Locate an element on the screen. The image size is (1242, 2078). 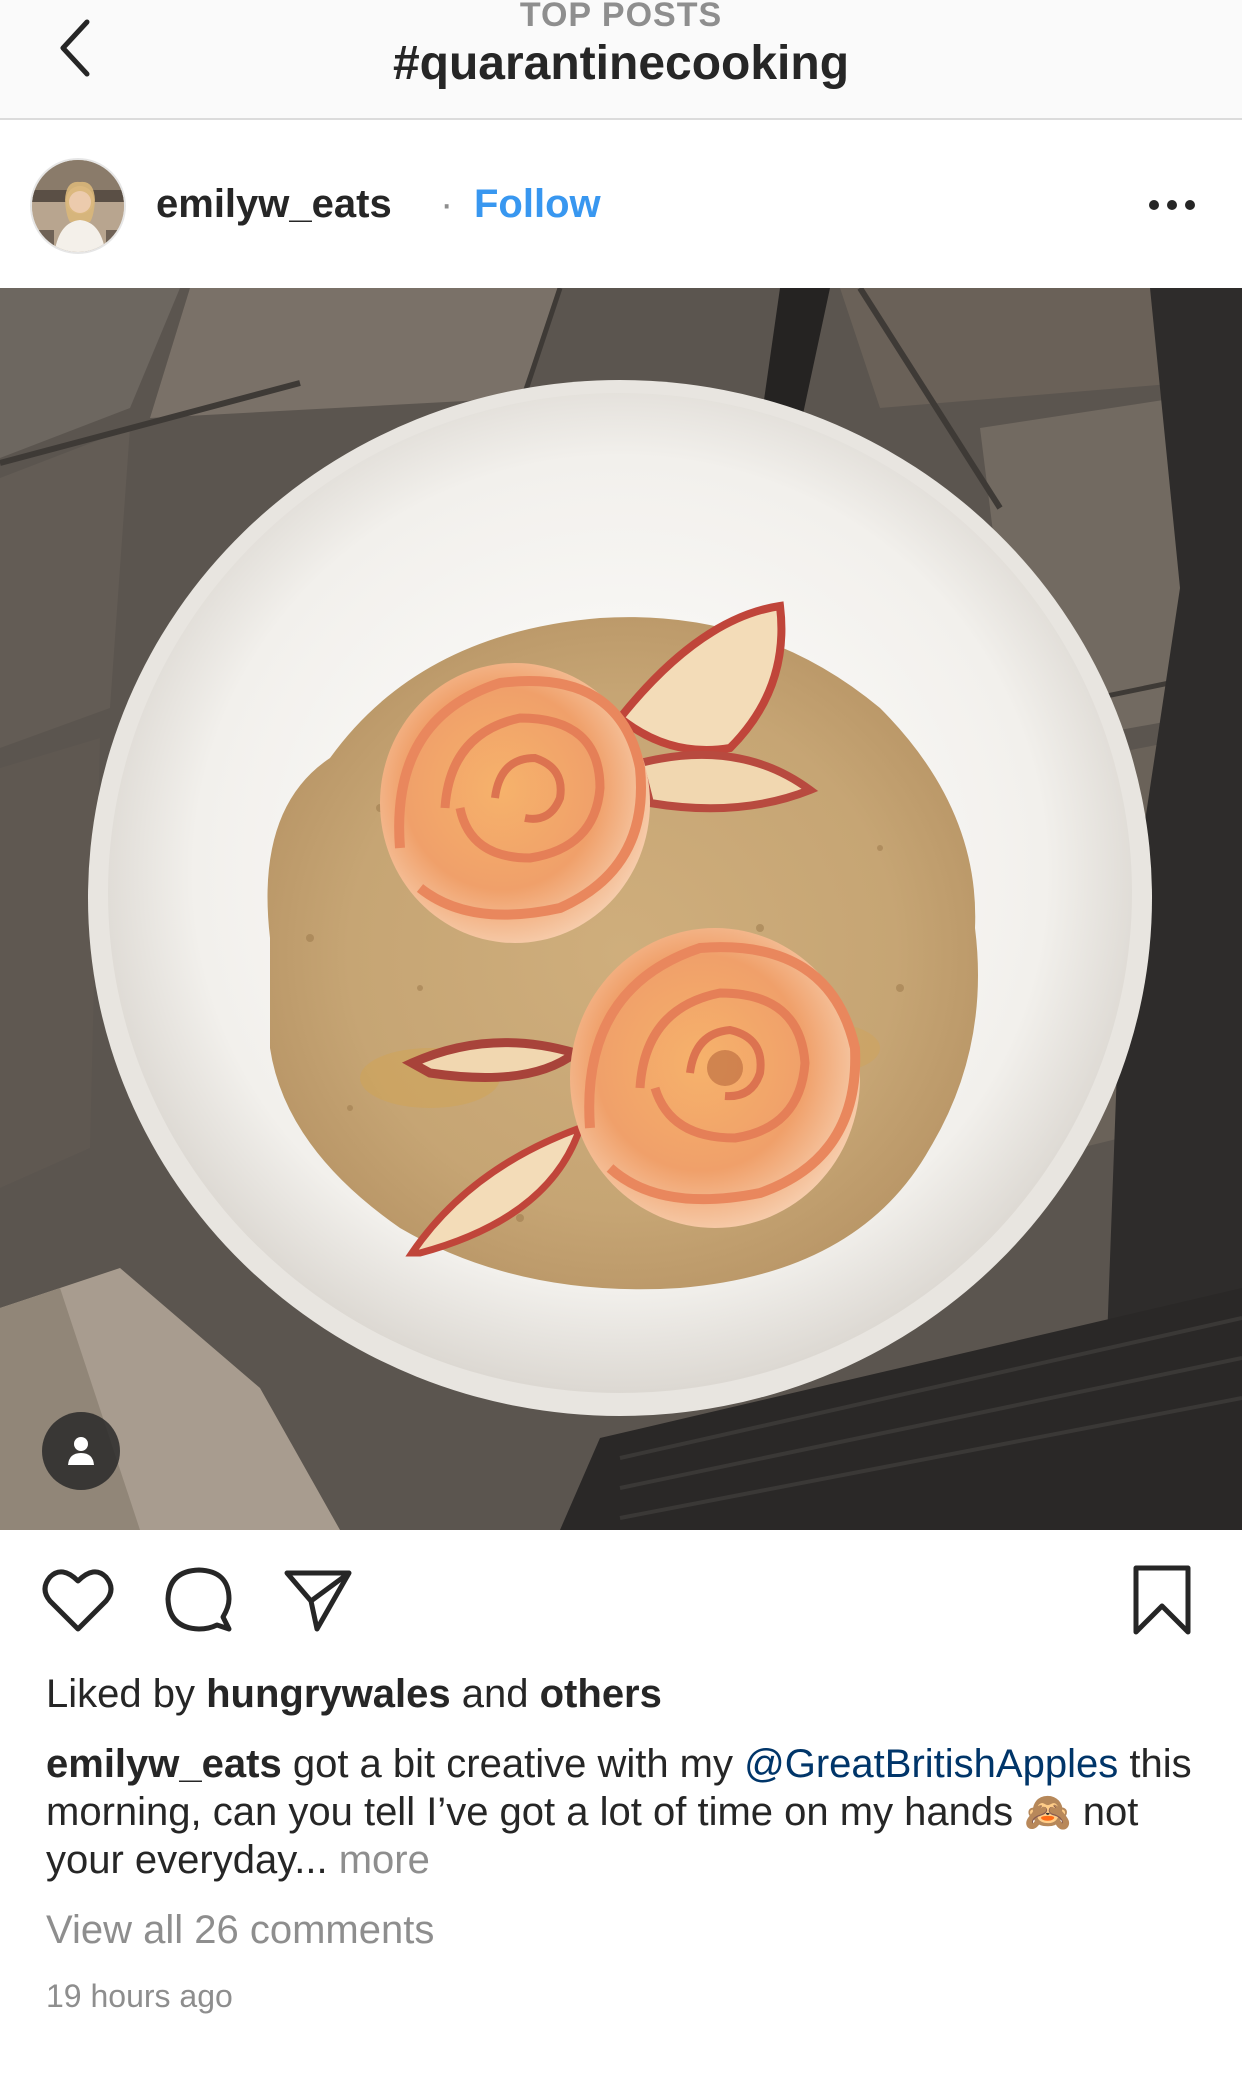
likes-summary: Liked by hungrywales and others is located at coordinates (354, 1694).